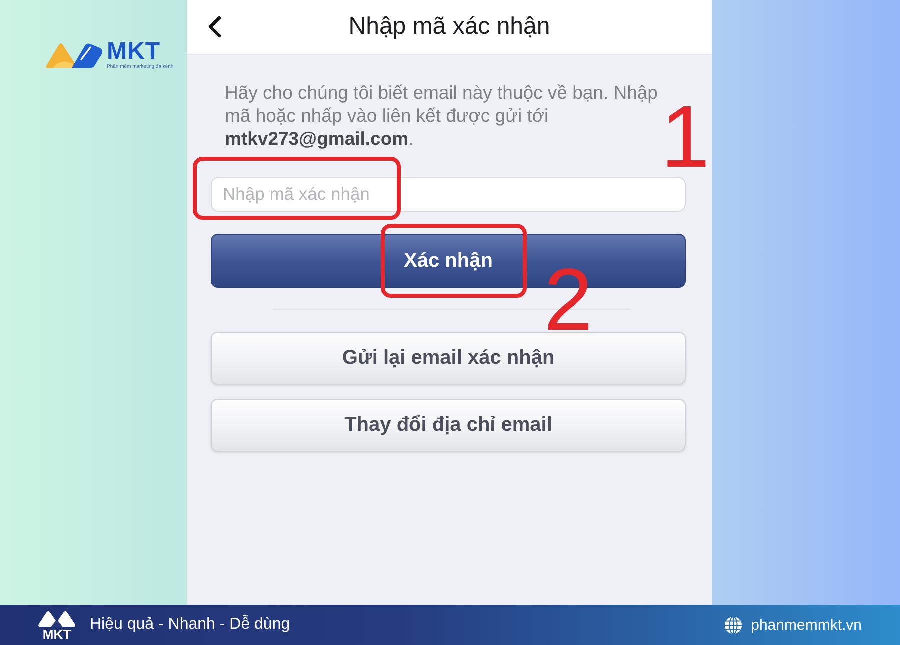 The image size is (900, 645). I want to click on brand-name: MKT, so click(133, 52).